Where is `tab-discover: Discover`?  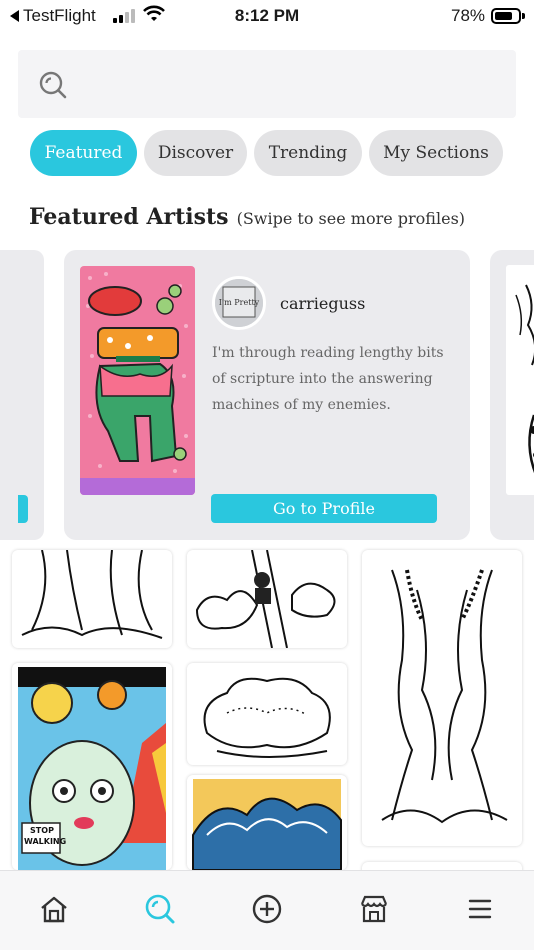
tab-discover: Discover is located at coordinates (195, 153).